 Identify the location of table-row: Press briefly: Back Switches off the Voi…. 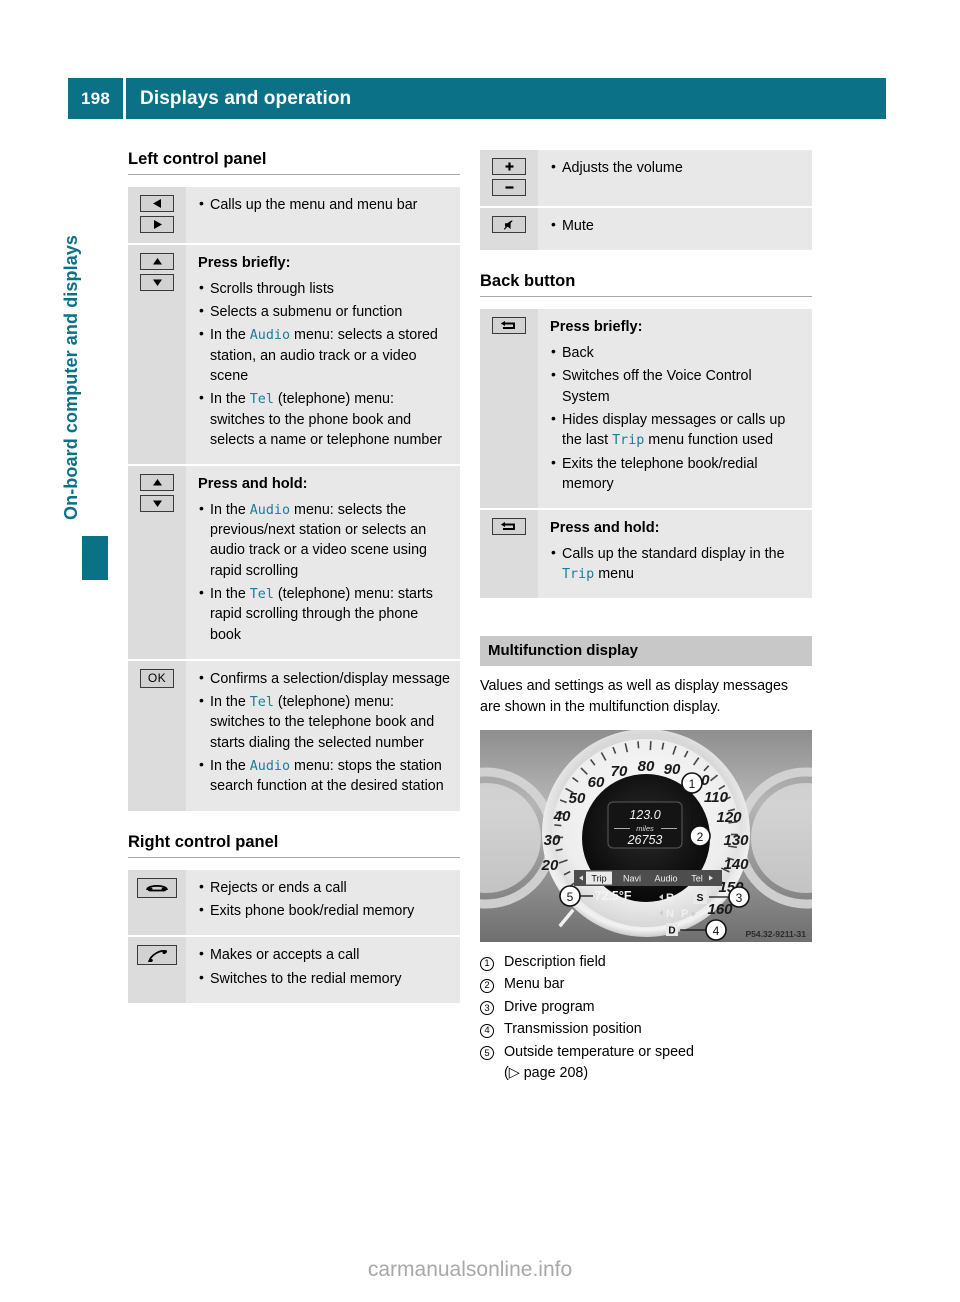
(646, 410).